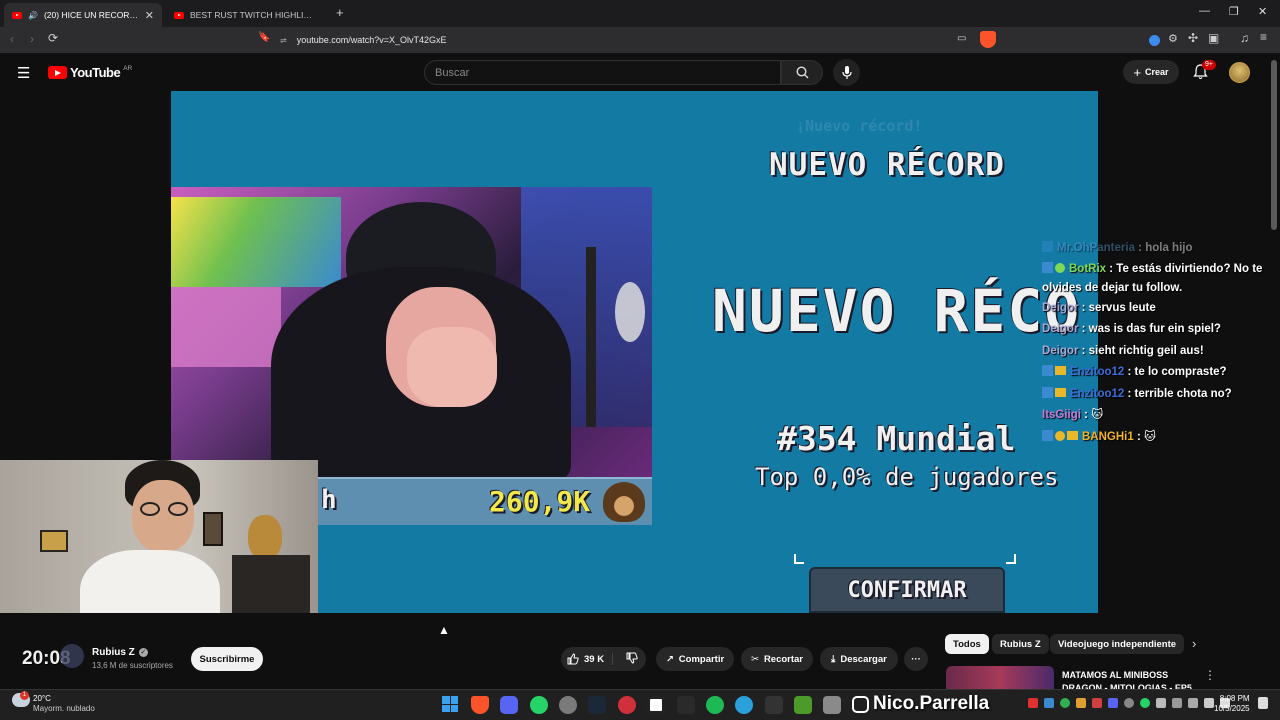 Image resolution: width=1280 pixels, height=720 pixels. I want to click on discord-taskbar-icon, so click(509, 705).